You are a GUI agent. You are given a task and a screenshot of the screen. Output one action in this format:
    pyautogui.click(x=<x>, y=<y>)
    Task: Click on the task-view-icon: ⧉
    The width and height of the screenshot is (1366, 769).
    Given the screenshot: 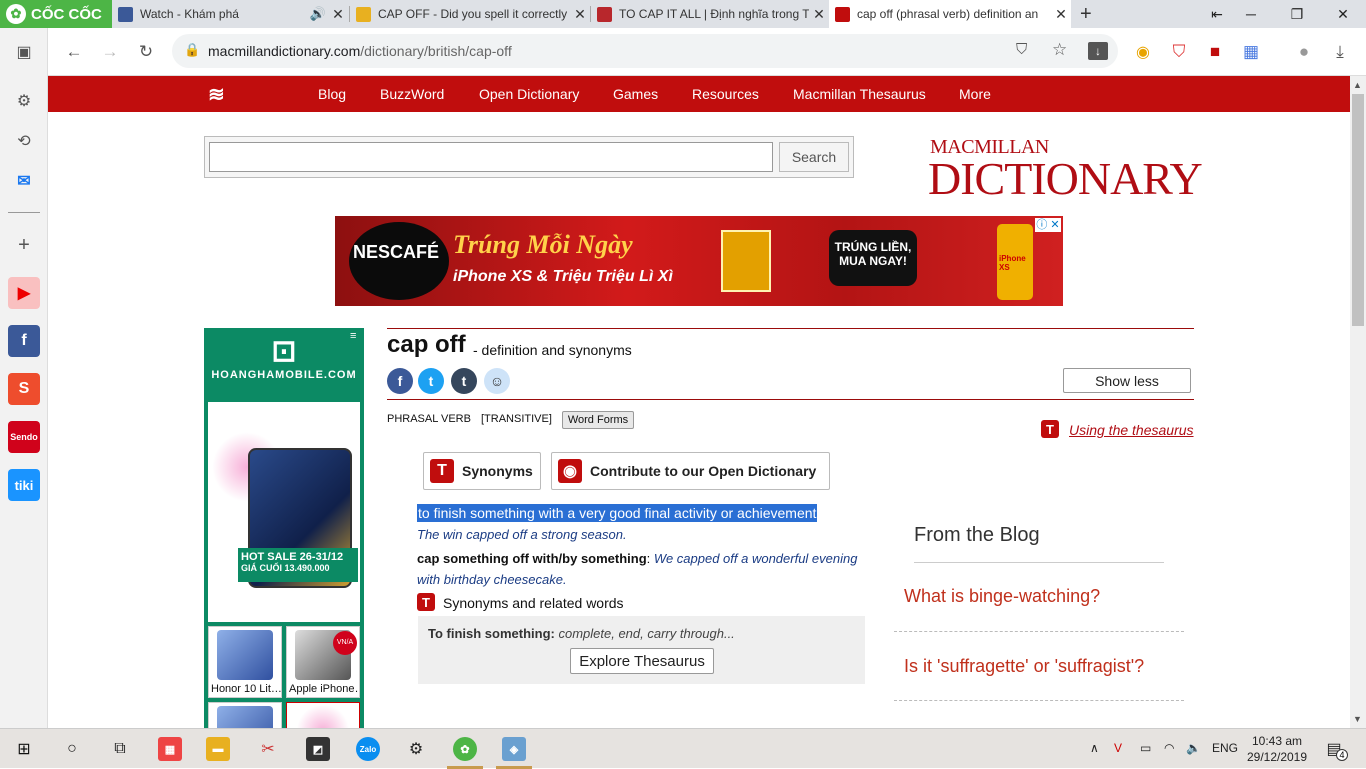 What is the action you would take?
    pyautogui.click(x=120, y=749)
    